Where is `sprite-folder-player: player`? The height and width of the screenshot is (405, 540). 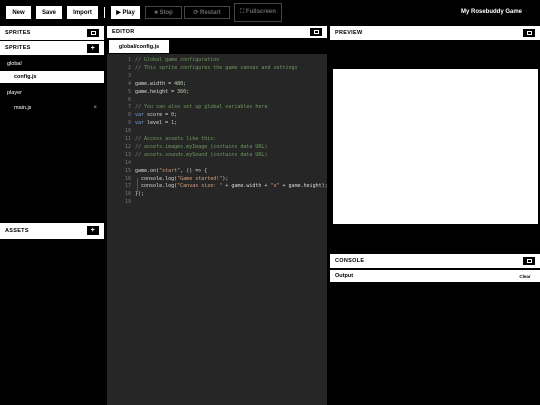 sprite-folder-player: player is located at coordinates (52, 93).